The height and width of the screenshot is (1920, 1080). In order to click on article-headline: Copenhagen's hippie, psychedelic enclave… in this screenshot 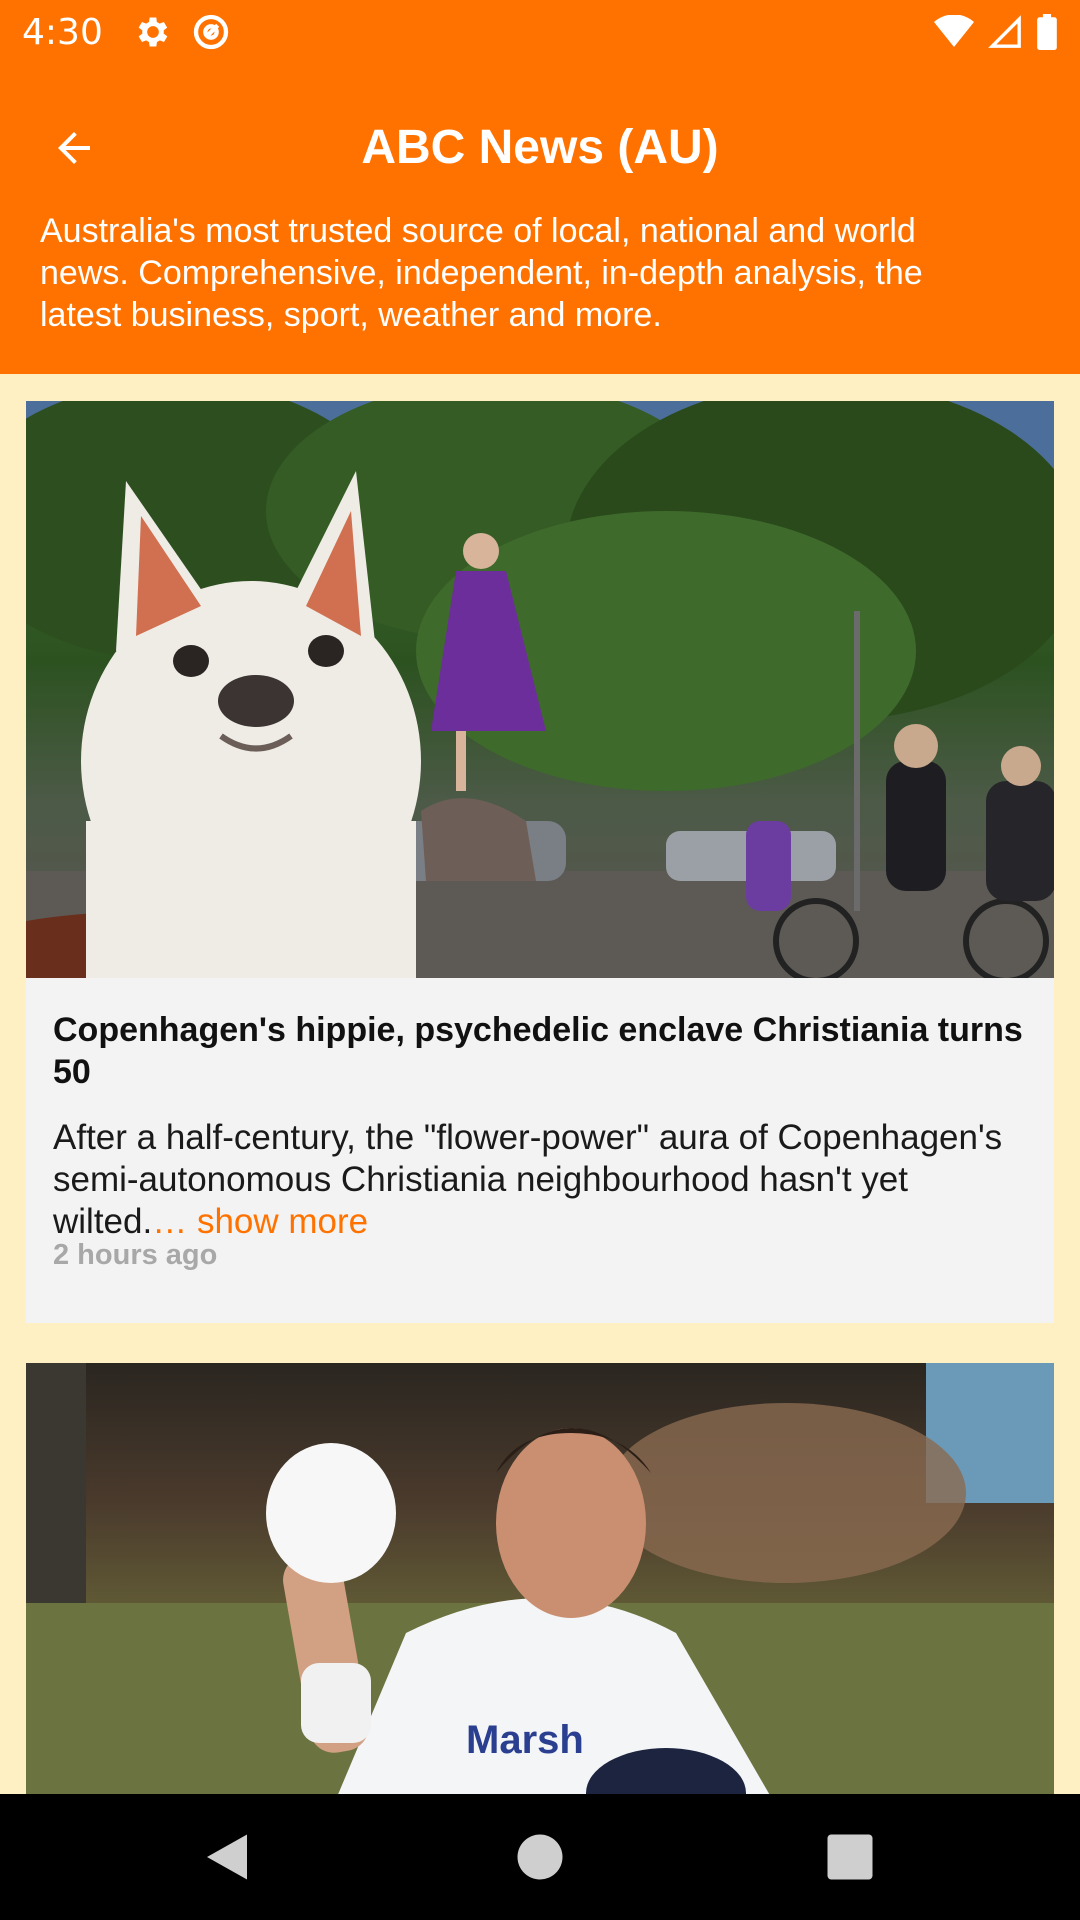, I will do `click(543, 1051)`.